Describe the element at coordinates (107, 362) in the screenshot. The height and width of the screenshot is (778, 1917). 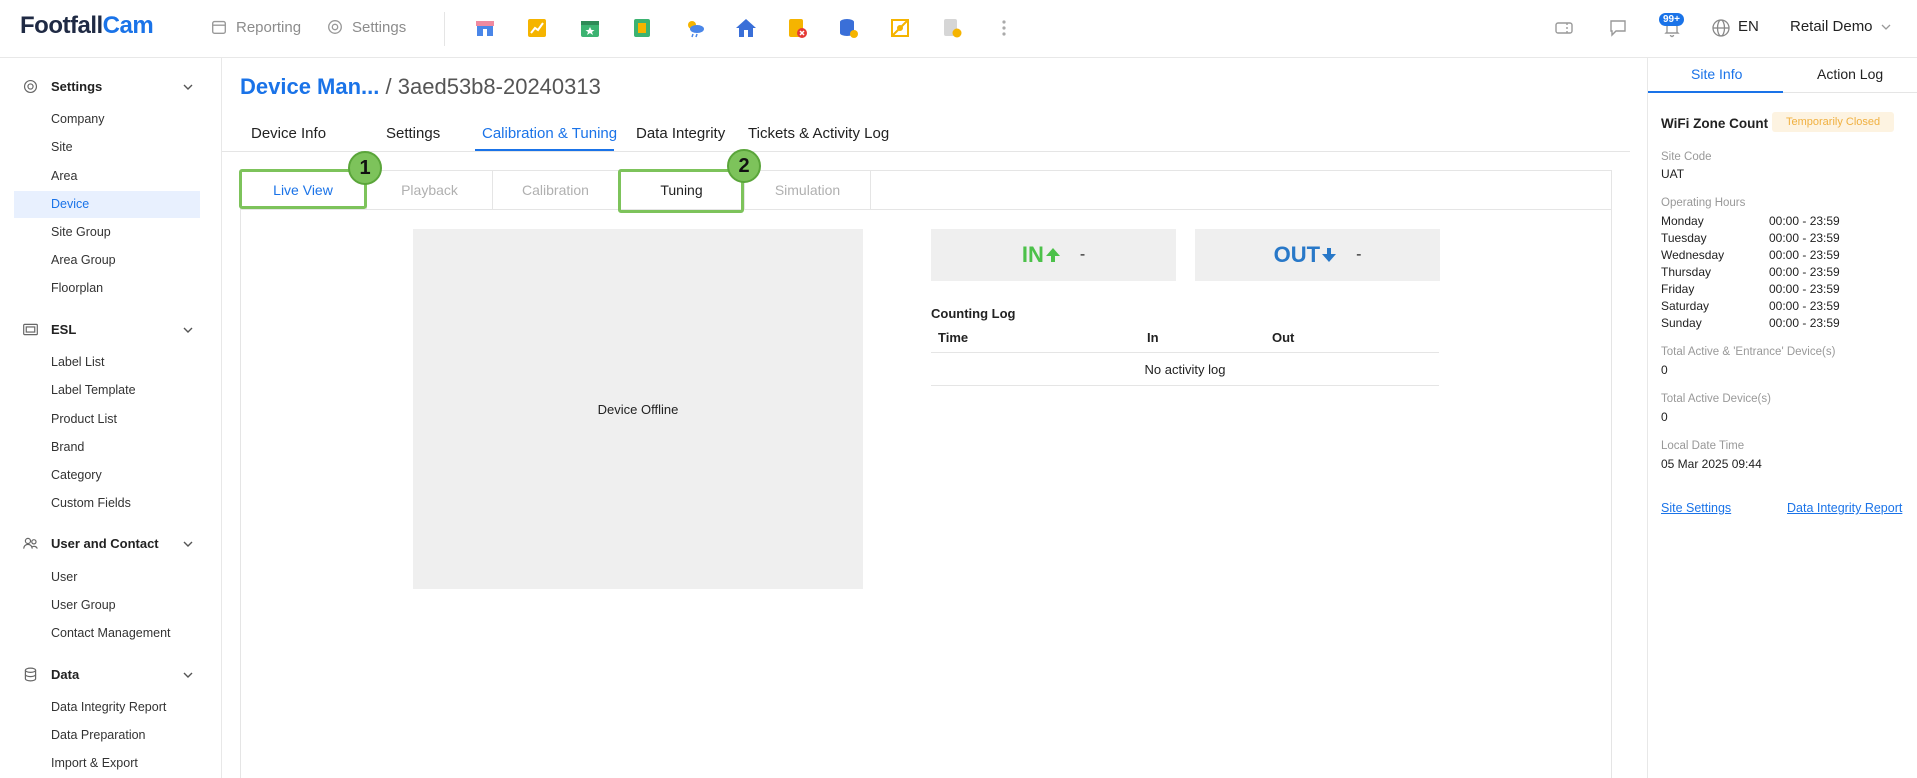
I see `sidebar-item-label-list: Label List` at that location.